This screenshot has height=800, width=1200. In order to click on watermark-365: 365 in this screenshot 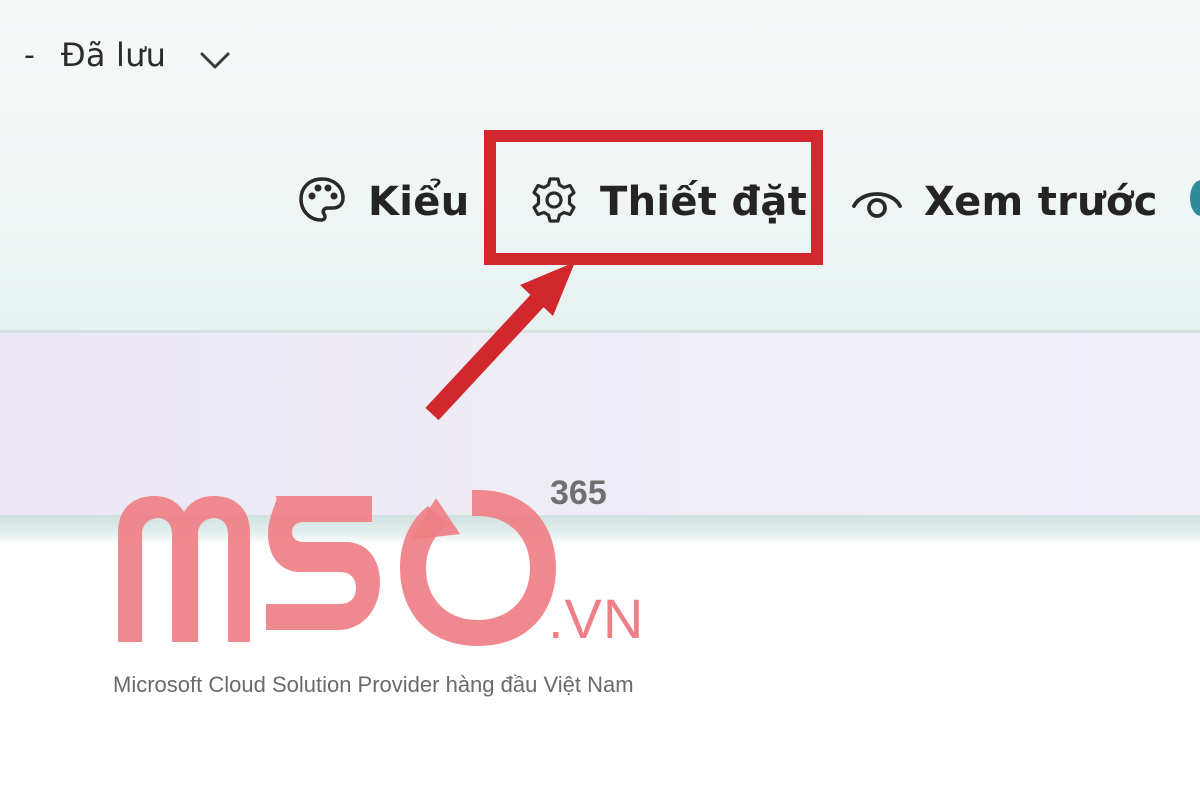, I will do `click(578, 493)`.